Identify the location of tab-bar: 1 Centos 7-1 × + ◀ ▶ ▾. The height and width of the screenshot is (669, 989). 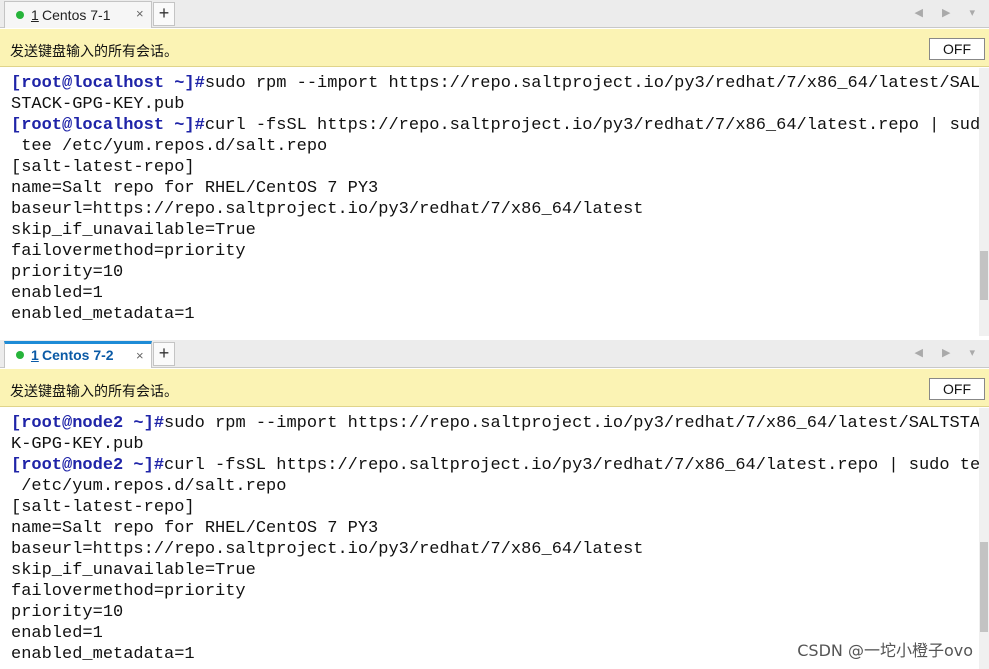
(494, 14).